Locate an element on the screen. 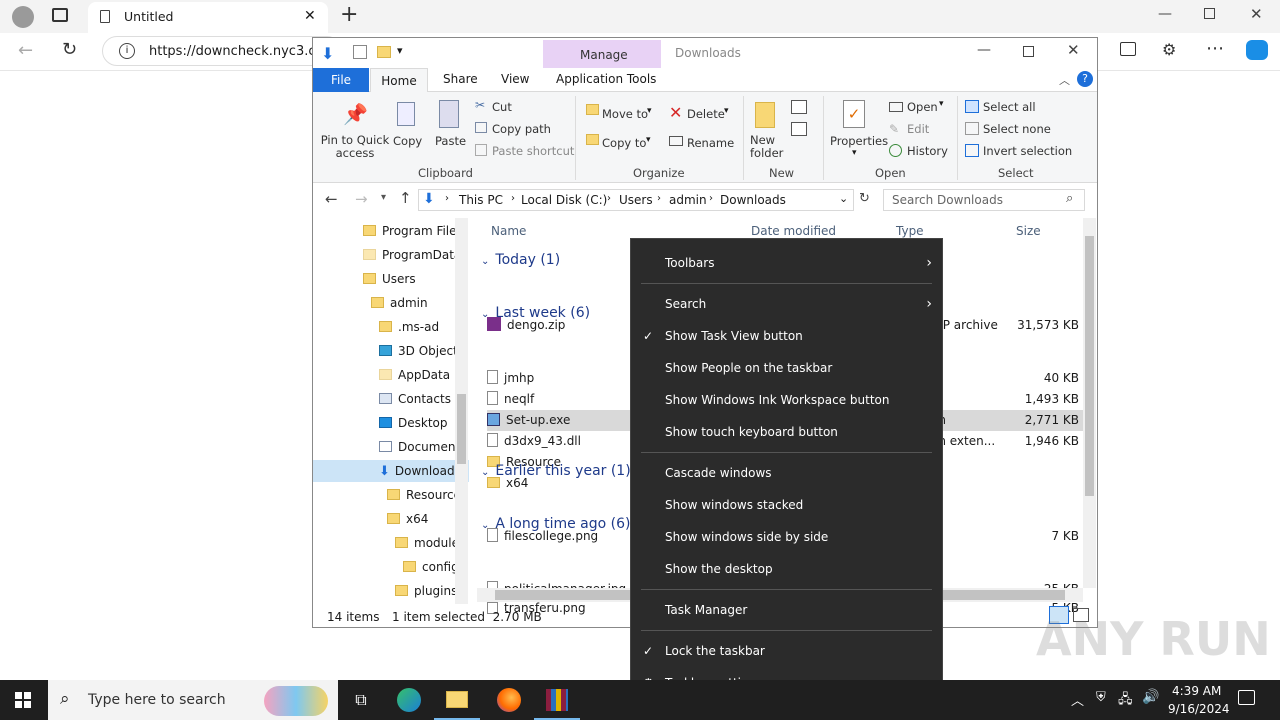  minimize-browser-button: — is located at coordinates (1165, 14).